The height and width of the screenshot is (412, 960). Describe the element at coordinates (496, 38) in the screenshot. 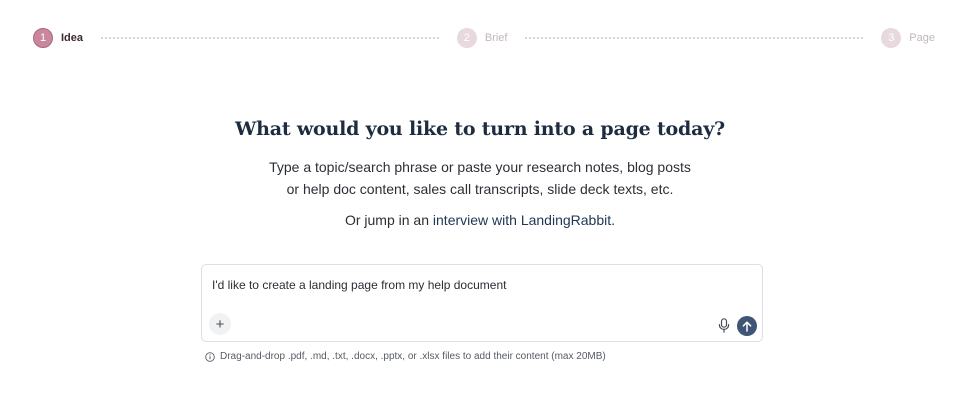

I see `step-label: Brief` at that location.